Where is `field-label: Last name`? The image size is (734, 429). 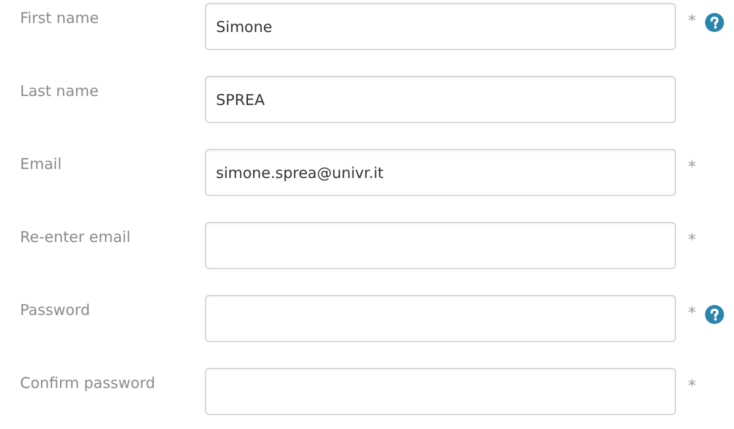
field-label: Last name is located at coordinates (60, 90).